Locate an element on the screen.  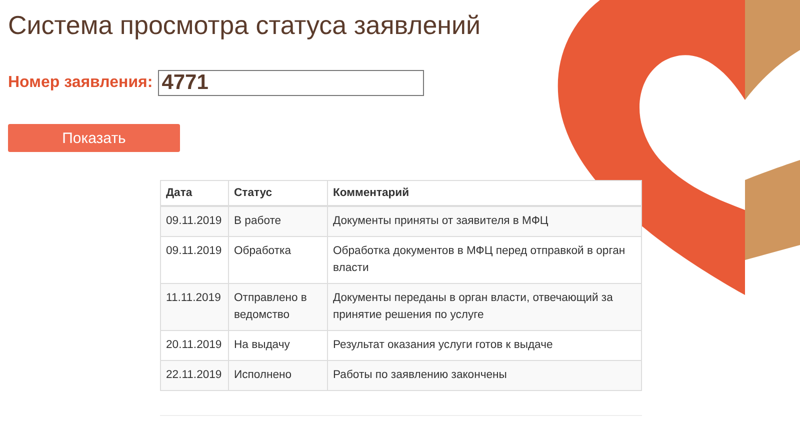
table-cell: Исполнено is located at coordinates (278, 375).